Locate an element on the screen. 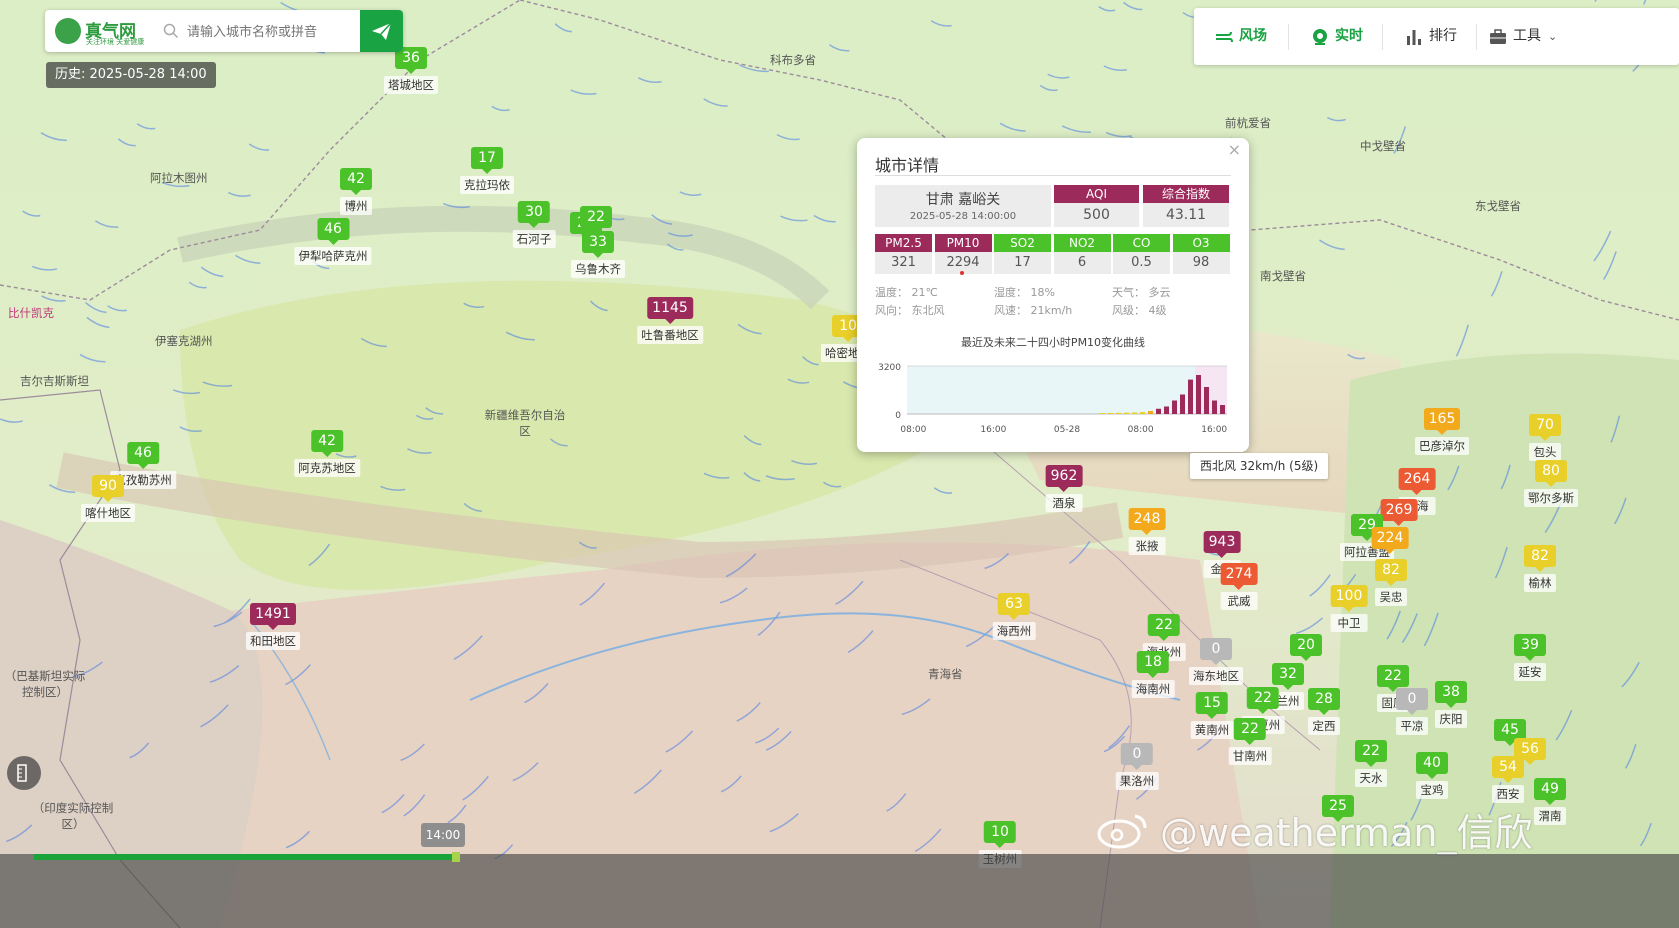 The height and width of the screenshot is (928, 1679). zhenqi-logo: 真气网 关注环境 关爱健康 is located at coordinates (105, 31).